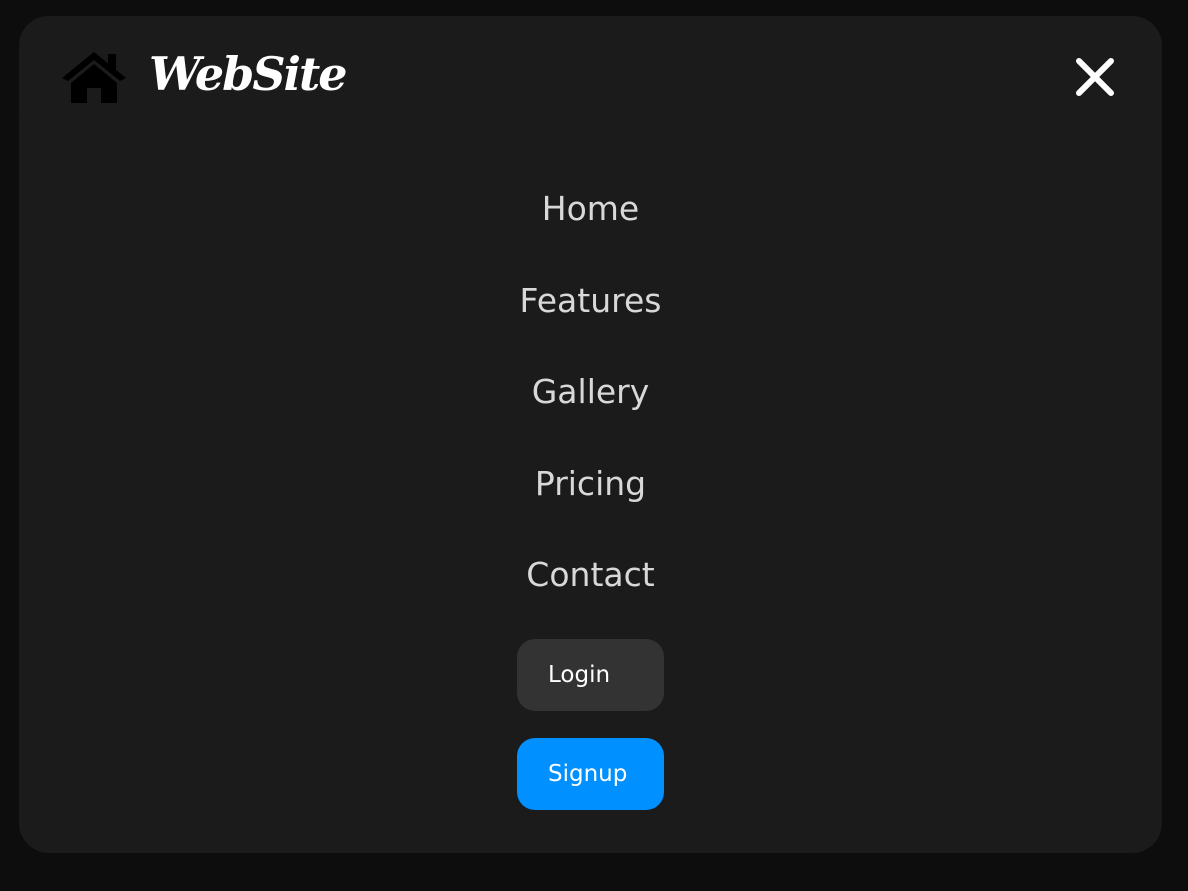 The image size is (1188, 891). Describe the element at coordinates (590, 774) in the screenshot. I see `signup-button: Signup` at that location.